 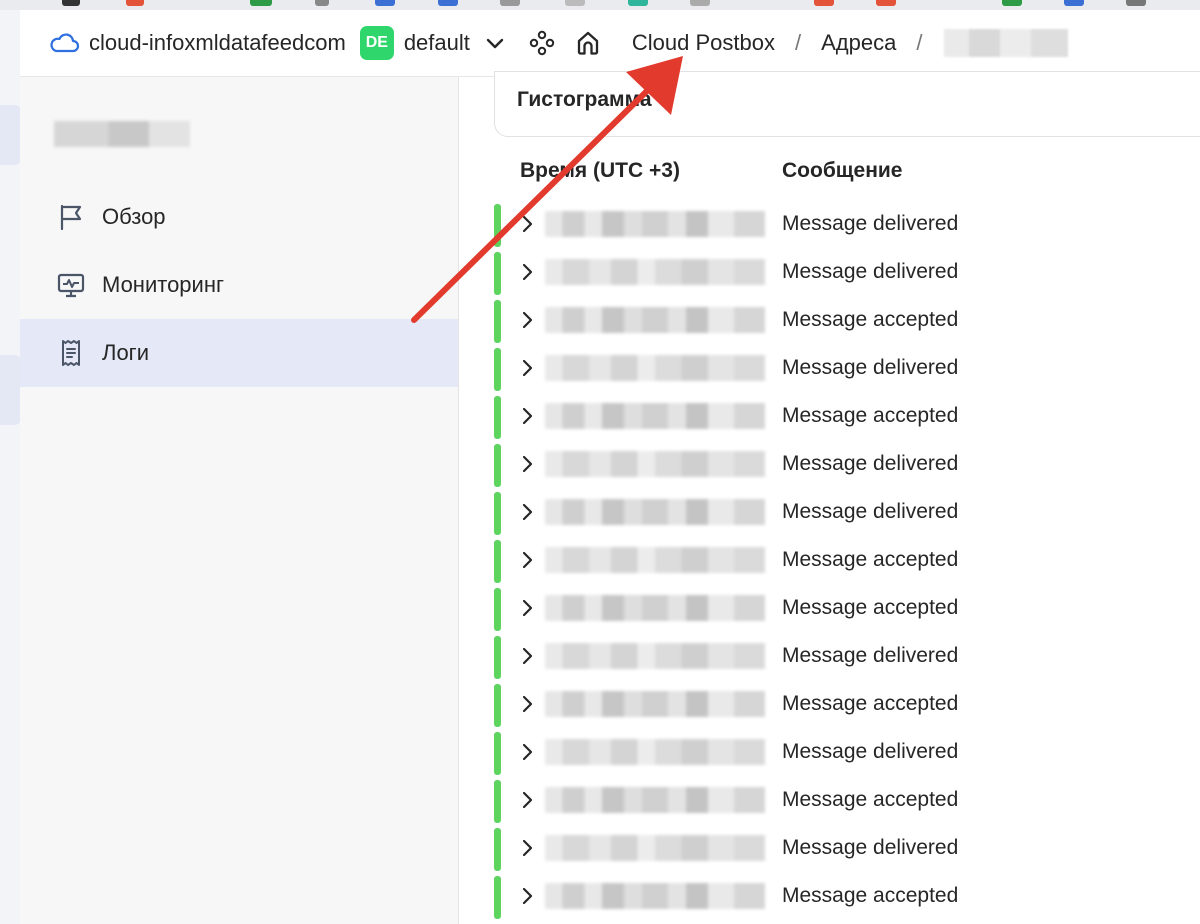 I want to click on sidebar-item-label: Обзор, so click(x=134, y=216).